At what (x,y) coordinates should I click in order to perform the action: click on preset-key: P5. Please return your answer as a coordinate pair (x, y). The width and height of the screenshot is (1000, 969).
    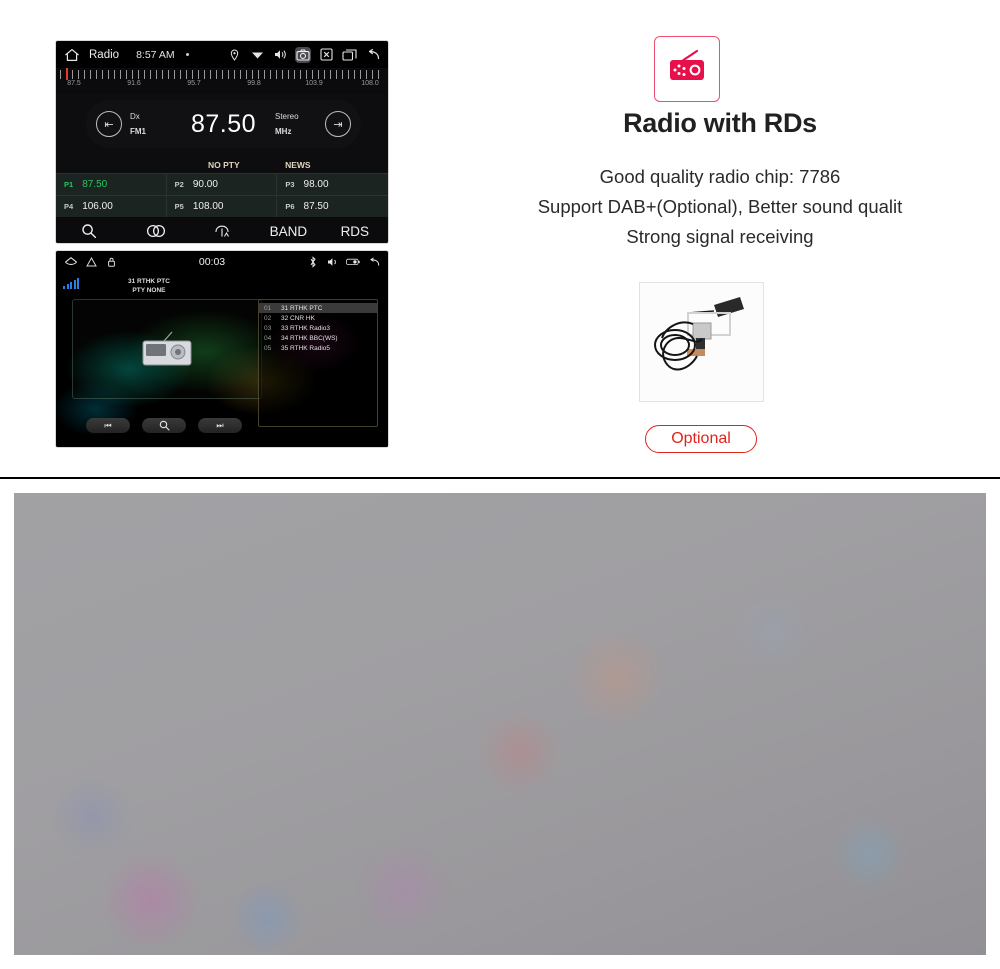
    Looking at the image, I should click on (179, 206).